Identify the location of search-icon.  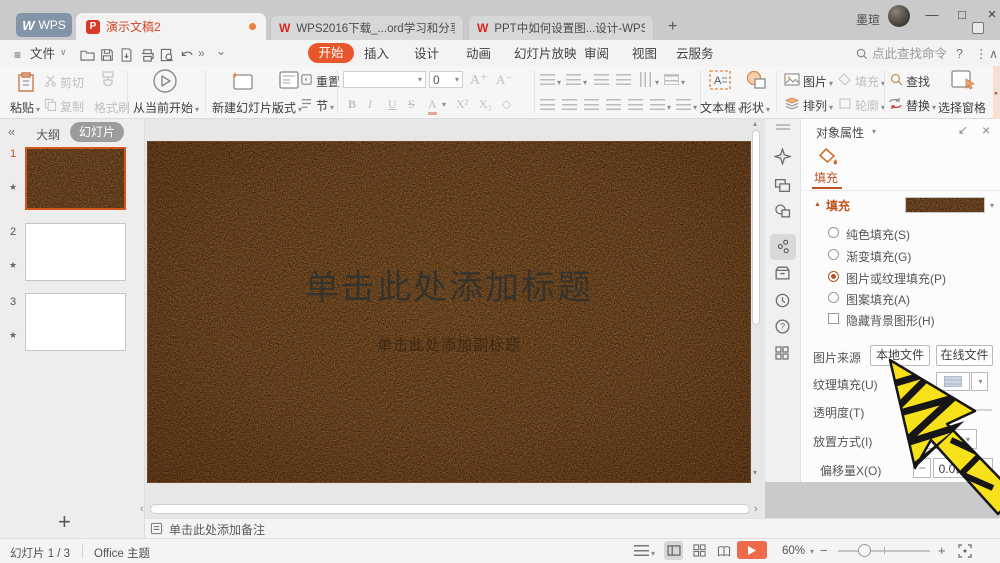
(862, 54).